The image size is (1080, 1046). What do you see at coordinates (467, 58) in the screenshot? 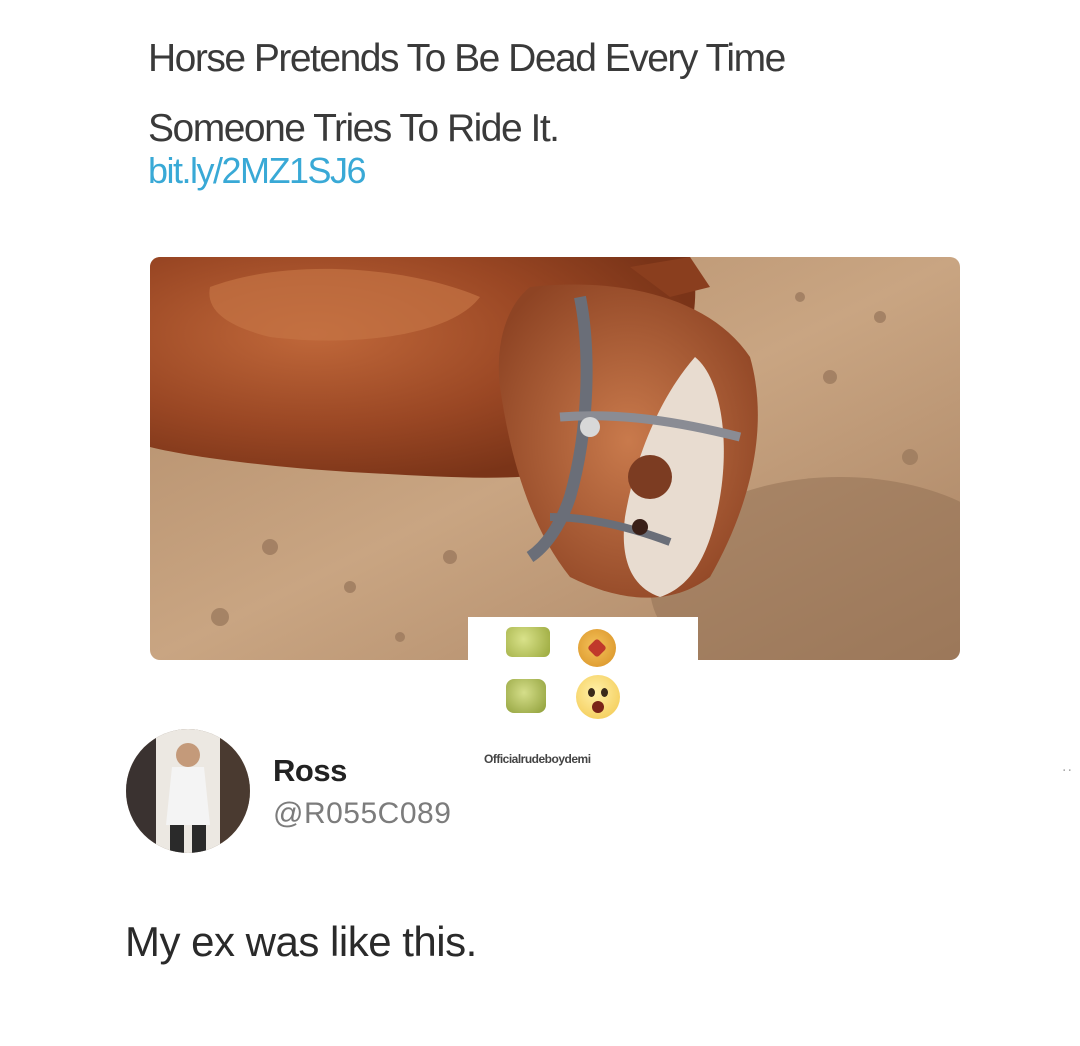
I see `headline-line-1: Horse Pretends To Be Dead Every Time` at bounding box center [467, 58].